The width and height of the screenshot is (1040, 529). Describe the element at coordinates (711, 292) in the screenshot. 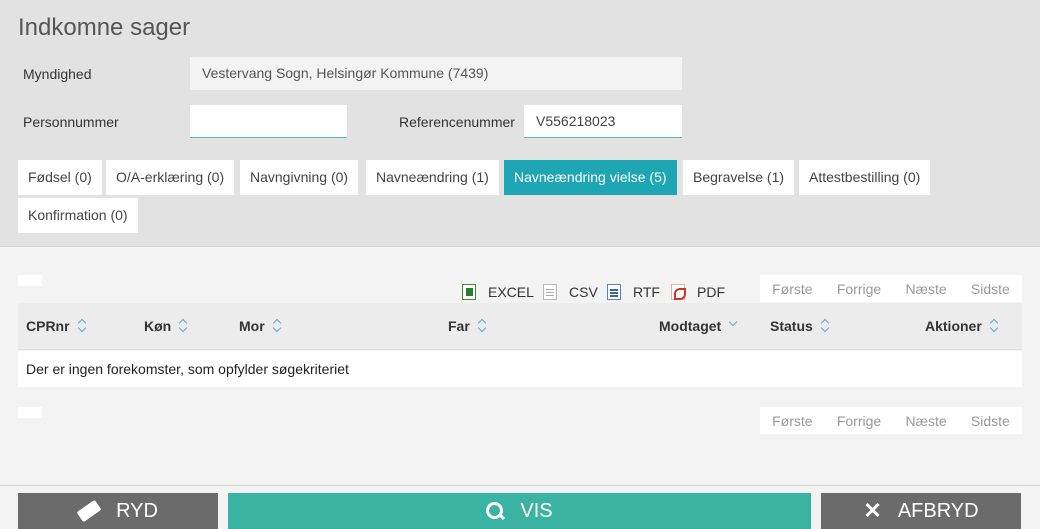

I see `export-pdf-label: PDF` at that location.